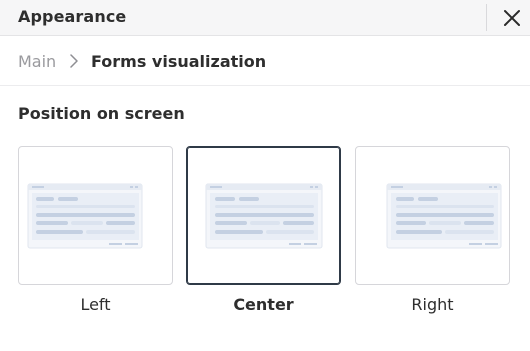 This screenshot has height=351, width=530. What do you see at coordinates (37, 61) in the screenshot?
I see `breadcrumb-main-link: Main` at bounding box center [37, 61].